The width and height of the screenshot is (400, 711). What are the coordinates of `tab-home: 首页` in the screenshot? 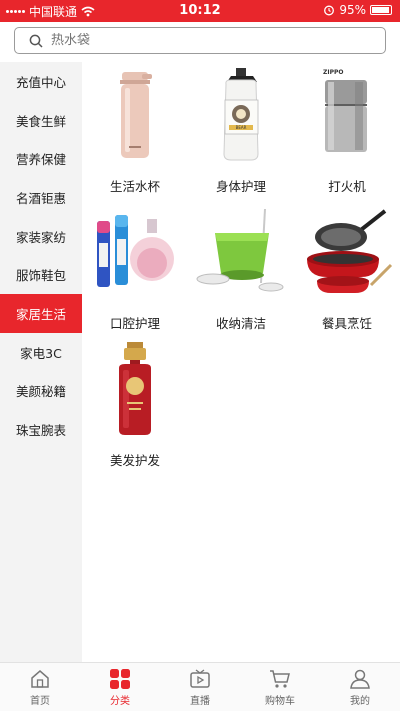 It's located at (40, 687).